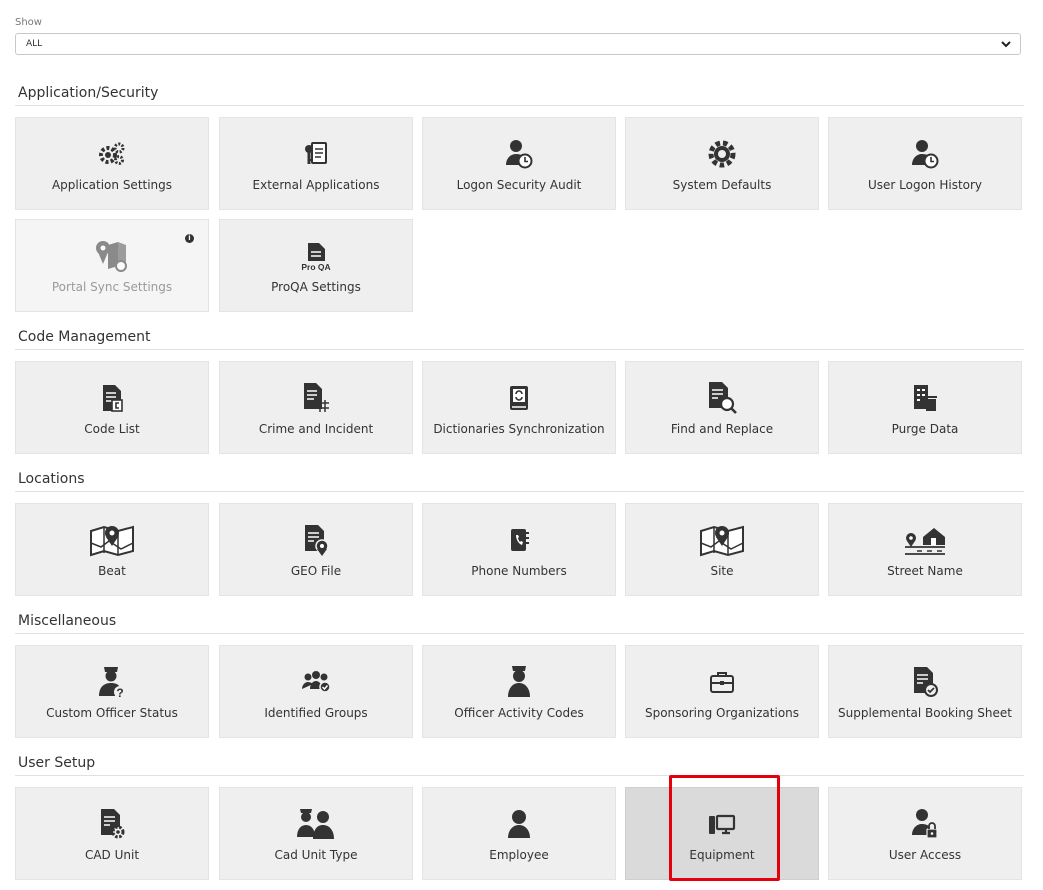 Image resolution: width=1043 pixels, height=890 pixels. I want to click on tile-code-list: Code List, so click(112, 407).